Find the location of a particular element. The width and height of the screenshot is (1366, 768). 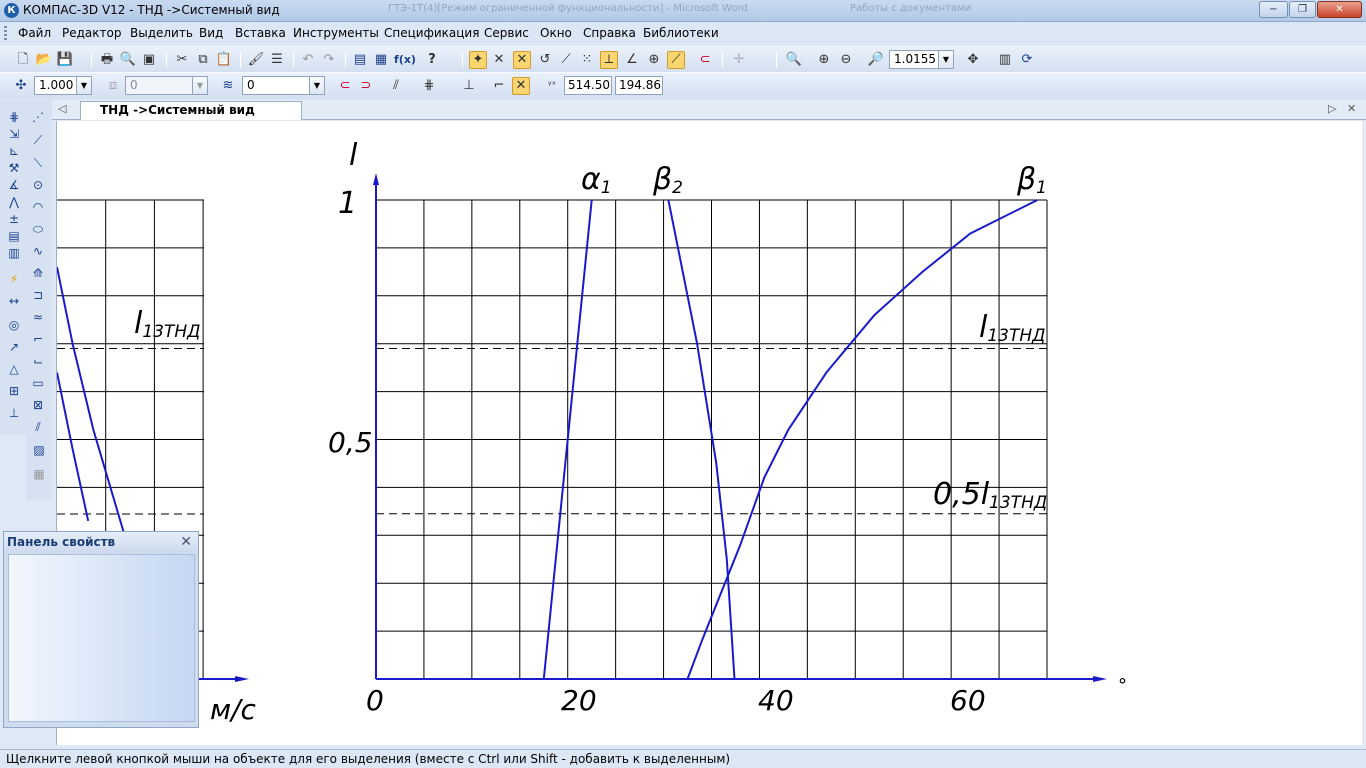

round-coordinates-icon: ✕ is located at coordinates (521, 86).